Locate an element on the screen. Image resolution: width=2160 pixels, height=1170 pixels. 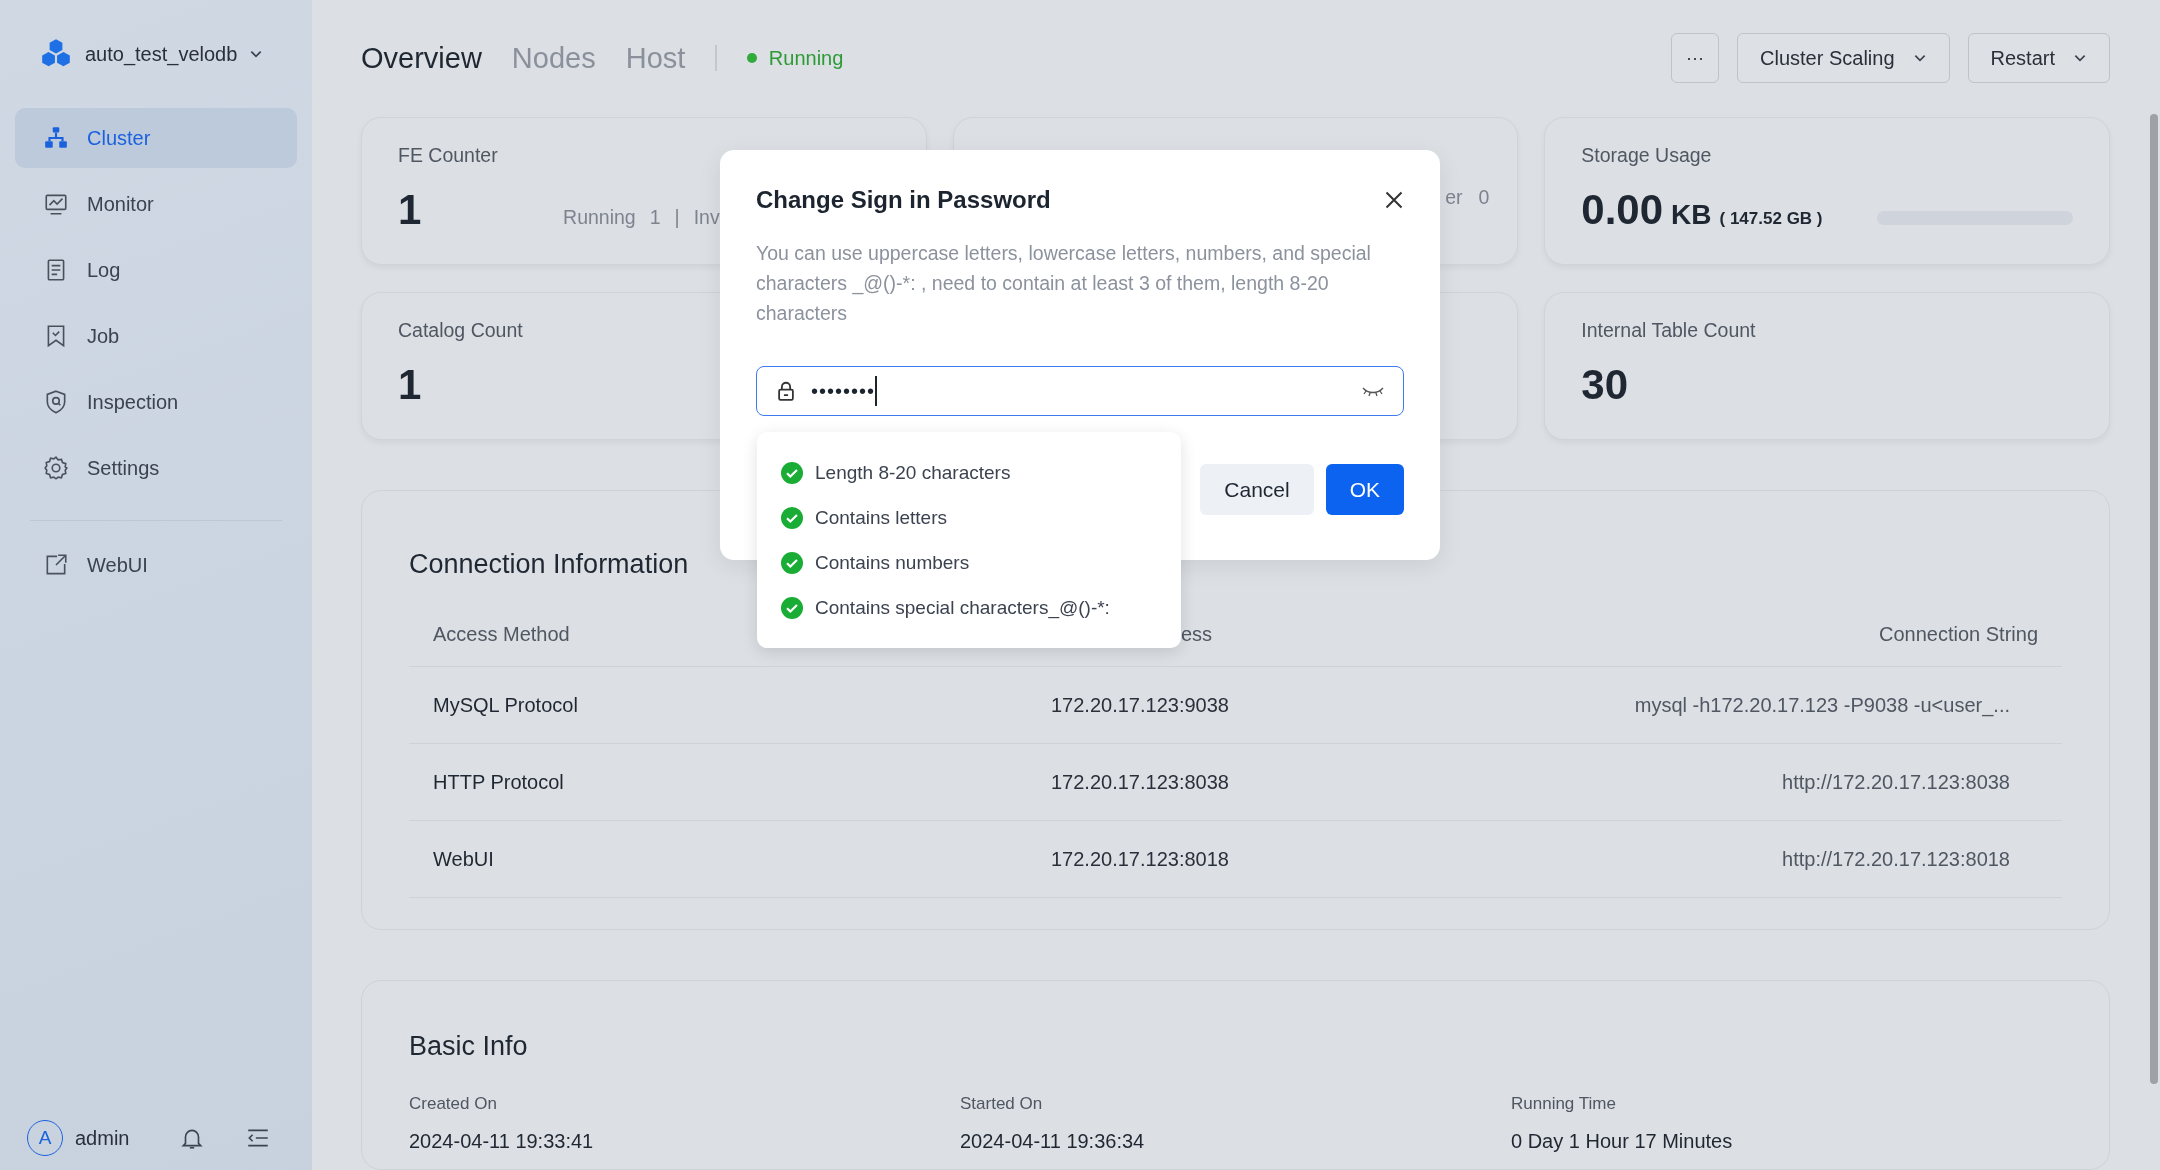
rule-text: Contains special characters_@()-*: is located at coordinates (962, 607).